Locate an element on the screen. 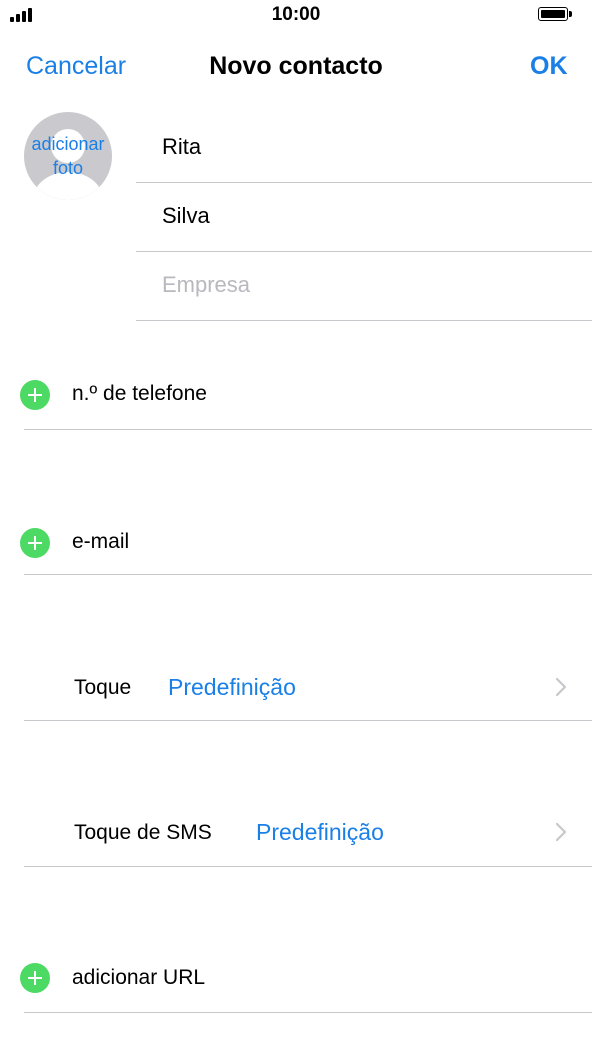  text-tone-row: Toque de SMS Predefinição is located at coordinates (296, 832).